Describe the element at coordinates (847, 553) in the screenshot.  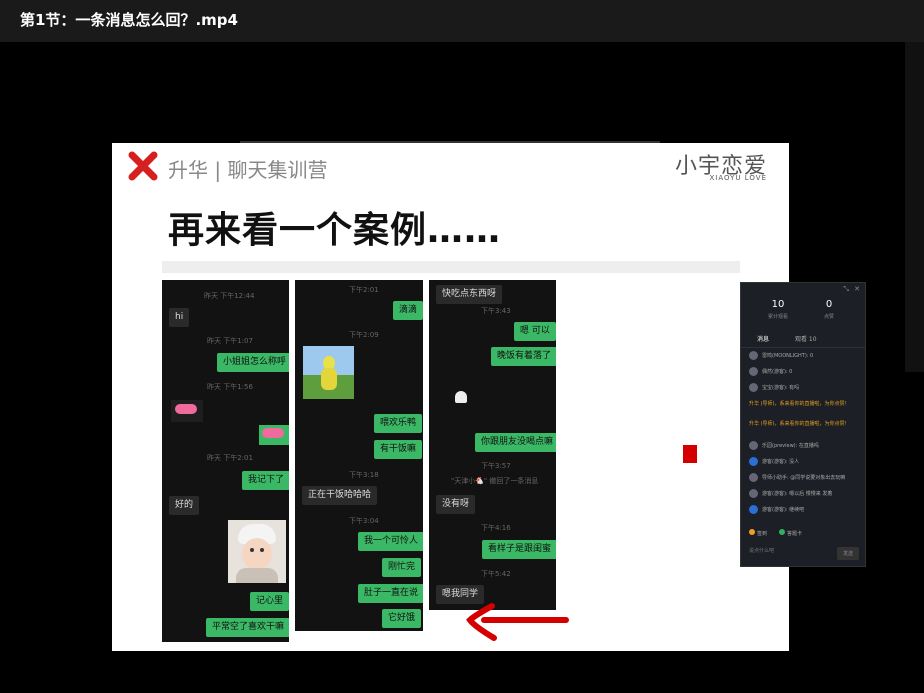
I see `send-button: 发送` at that location.